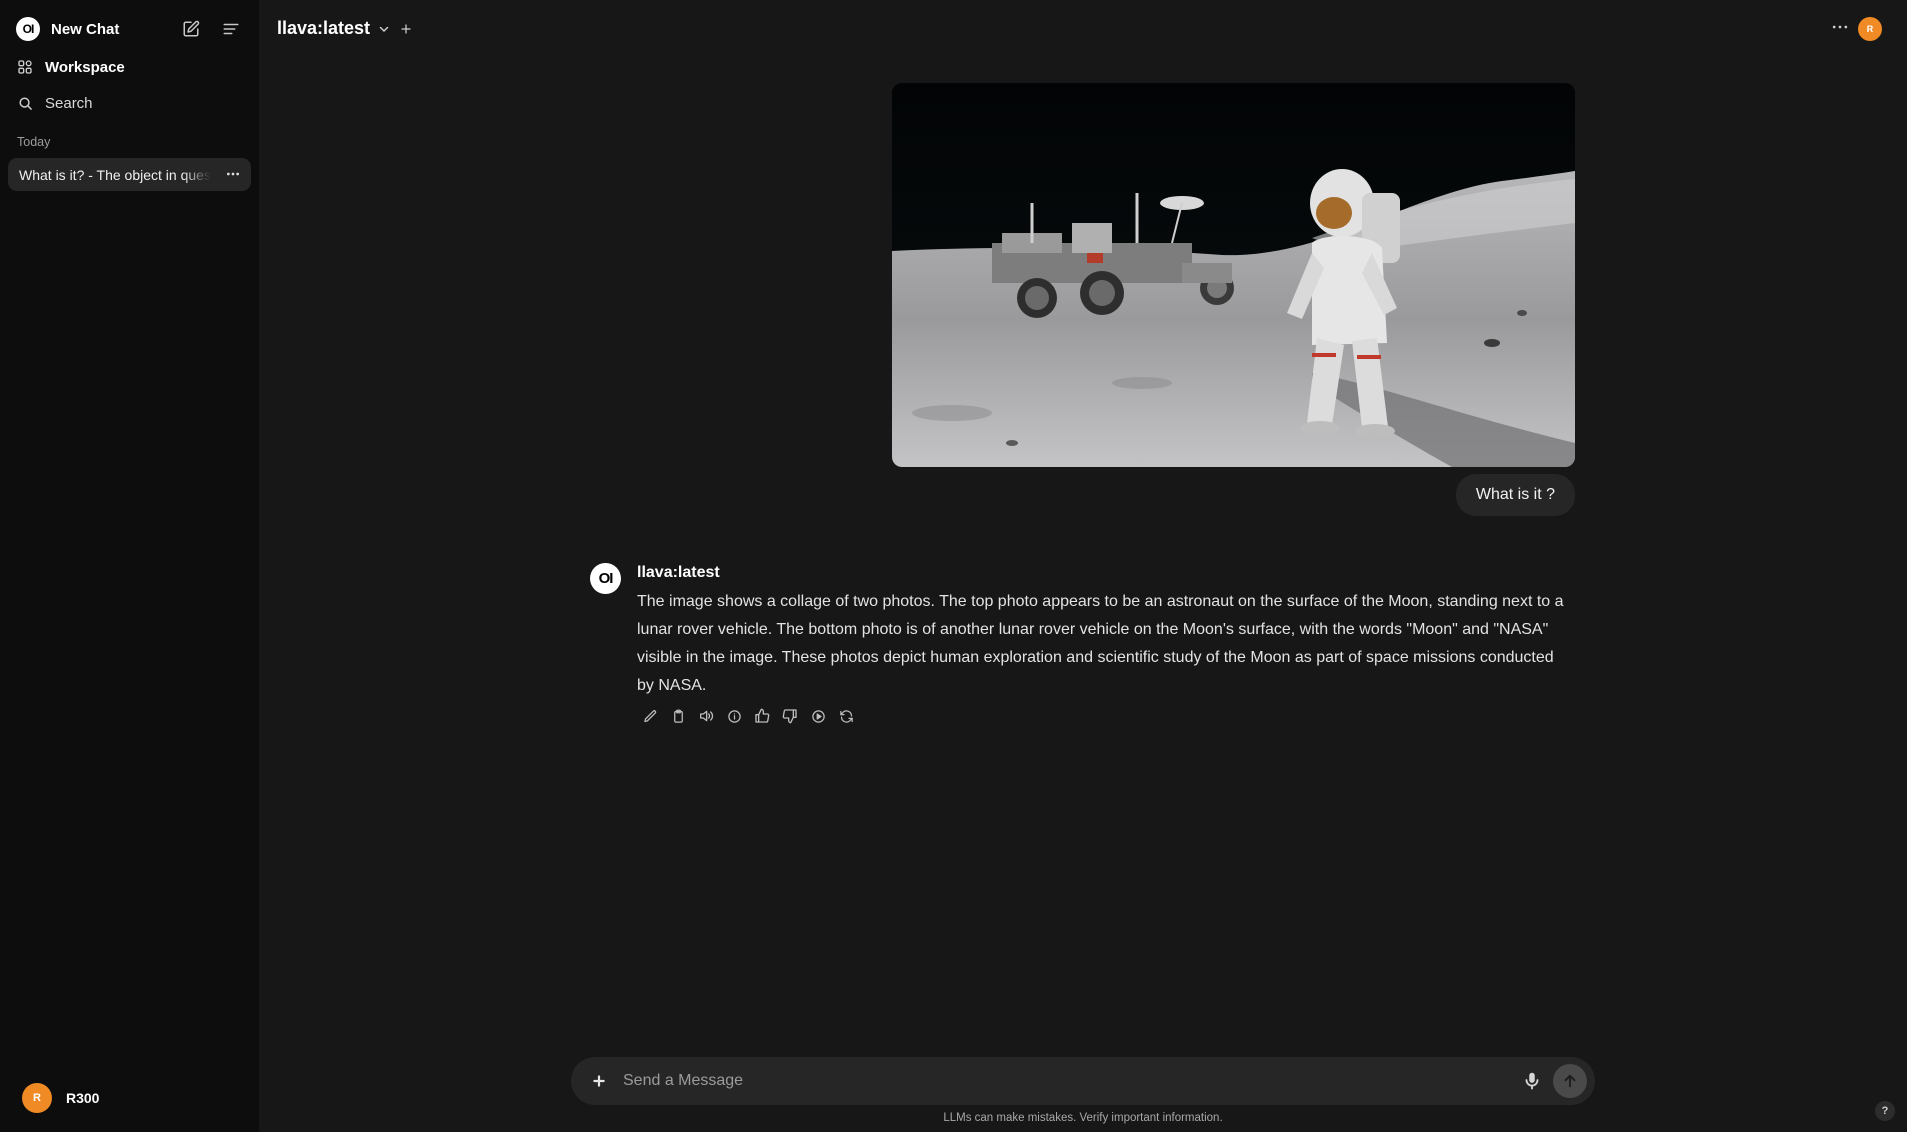 The width and height of the screenshot is (1907, 1132). I want to click on sidebar-item-label: Search, so click(69, 103).